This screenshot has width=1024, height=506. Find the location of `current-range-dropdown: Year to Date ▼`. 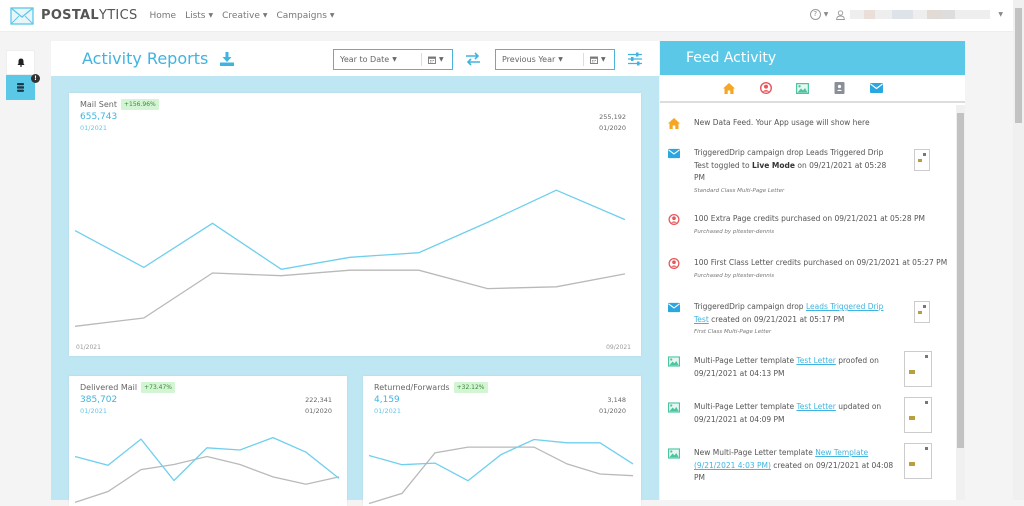

current-range-dropdown: Year to Date ▼ is located at coordinates (378, 59).